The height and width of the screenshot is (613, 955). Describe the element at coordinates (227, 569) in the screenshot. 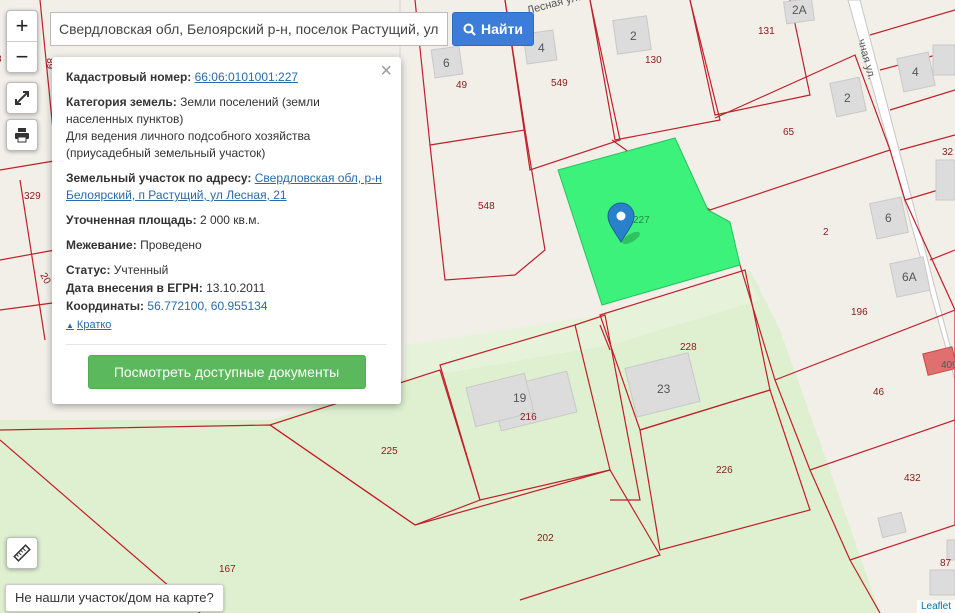

I see `svg-text: 167` at that location.